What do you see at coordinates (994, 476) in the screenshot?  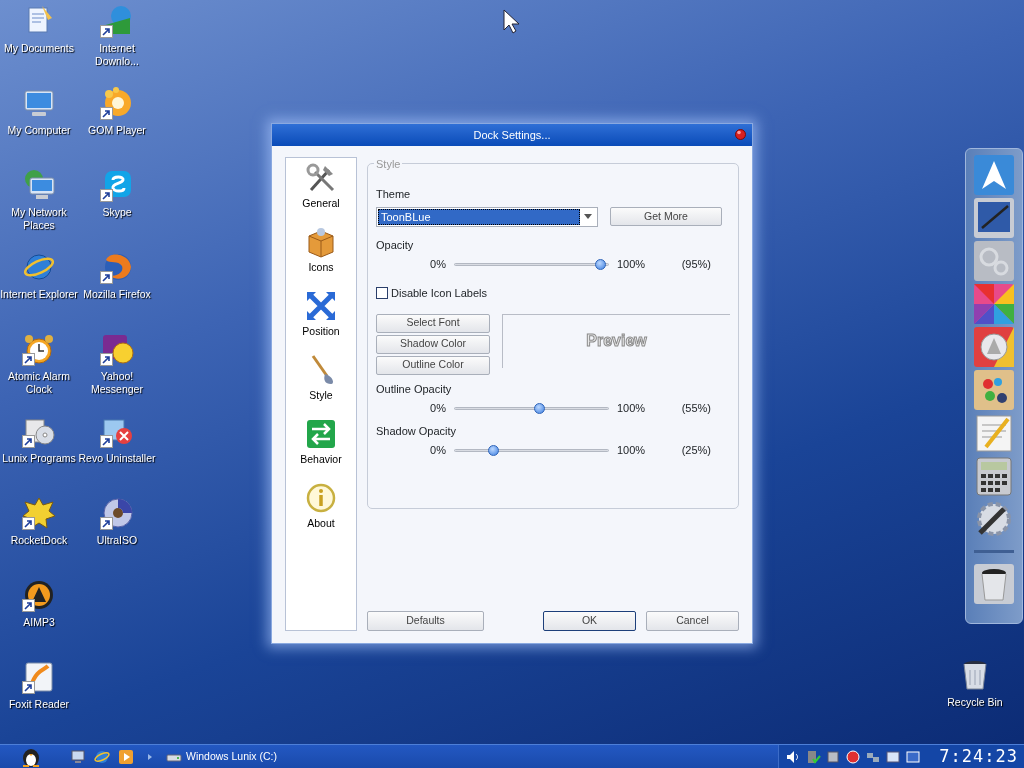 I see `calculator-icon` at bounding box center [994, 476].